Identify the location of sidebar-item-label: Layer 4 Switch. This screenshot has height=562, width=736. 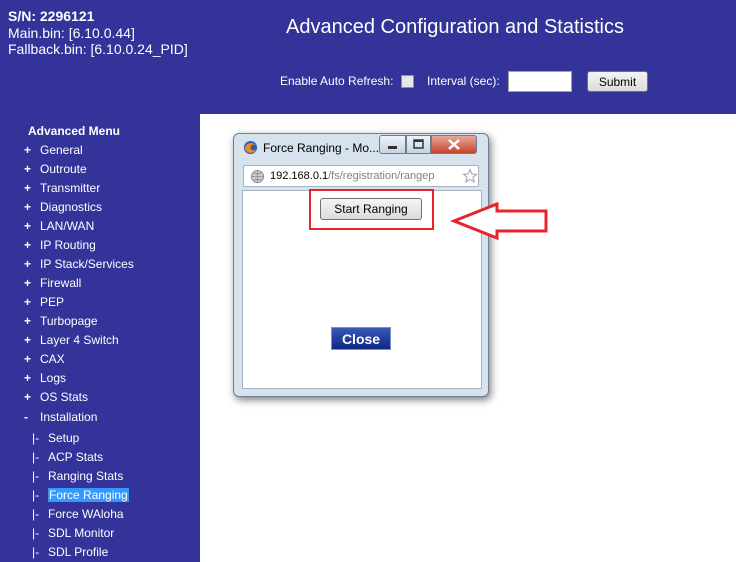
(79, 340).